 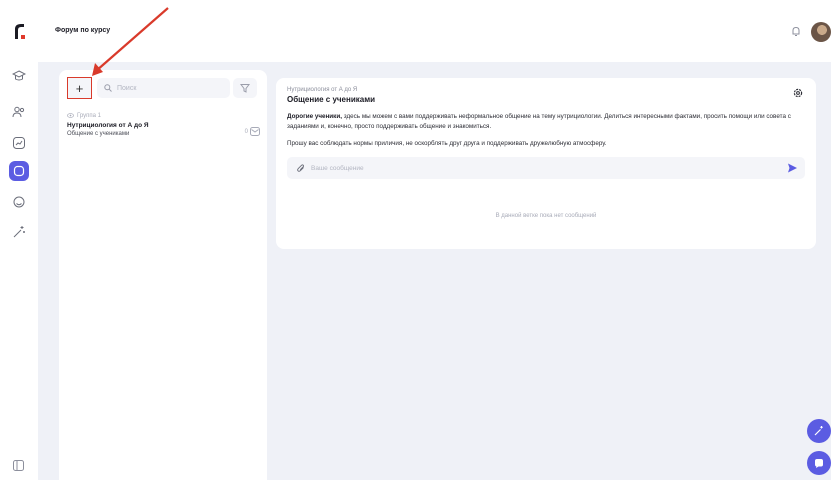 What do you see at coordinates (165, 115) in the screenshot?
I see `chat-group-meta: Группа 1` at bounding box center [165, 115].